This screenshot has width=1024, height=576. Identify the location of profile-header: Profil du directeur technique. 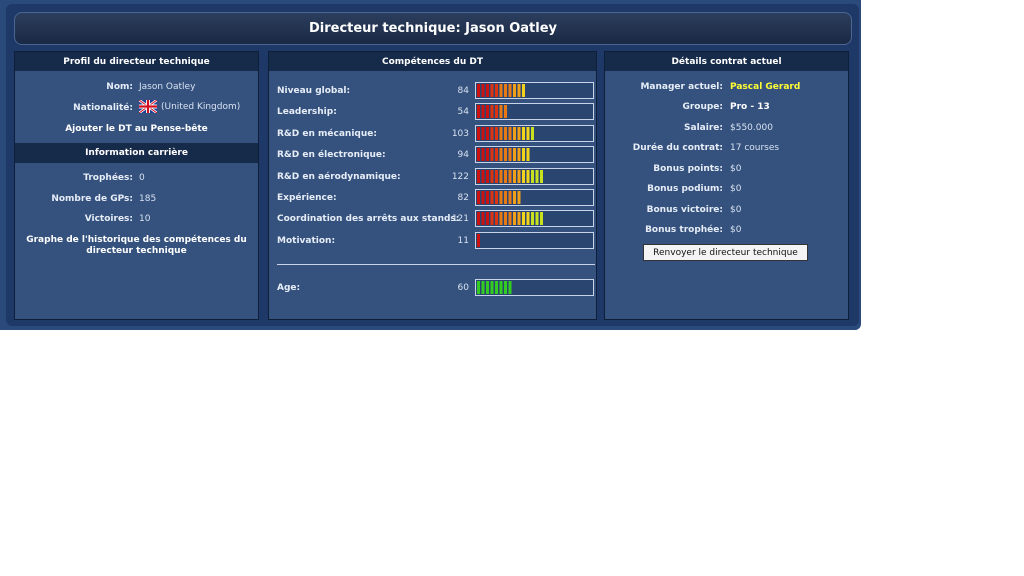
(136, 61).